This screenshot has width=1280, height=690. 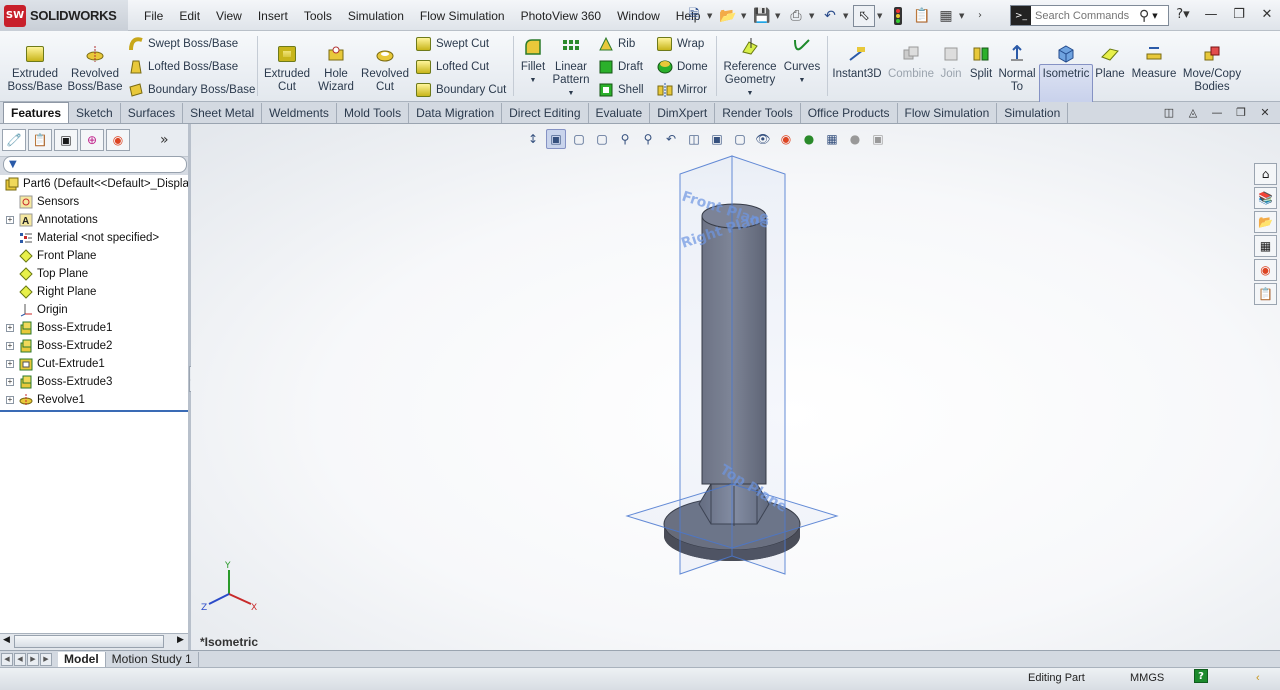 What do you see at coordinates (556, 139) in the screenshot?
I see `view-isometric-icon: ▣` at bounding box center [556, 139].